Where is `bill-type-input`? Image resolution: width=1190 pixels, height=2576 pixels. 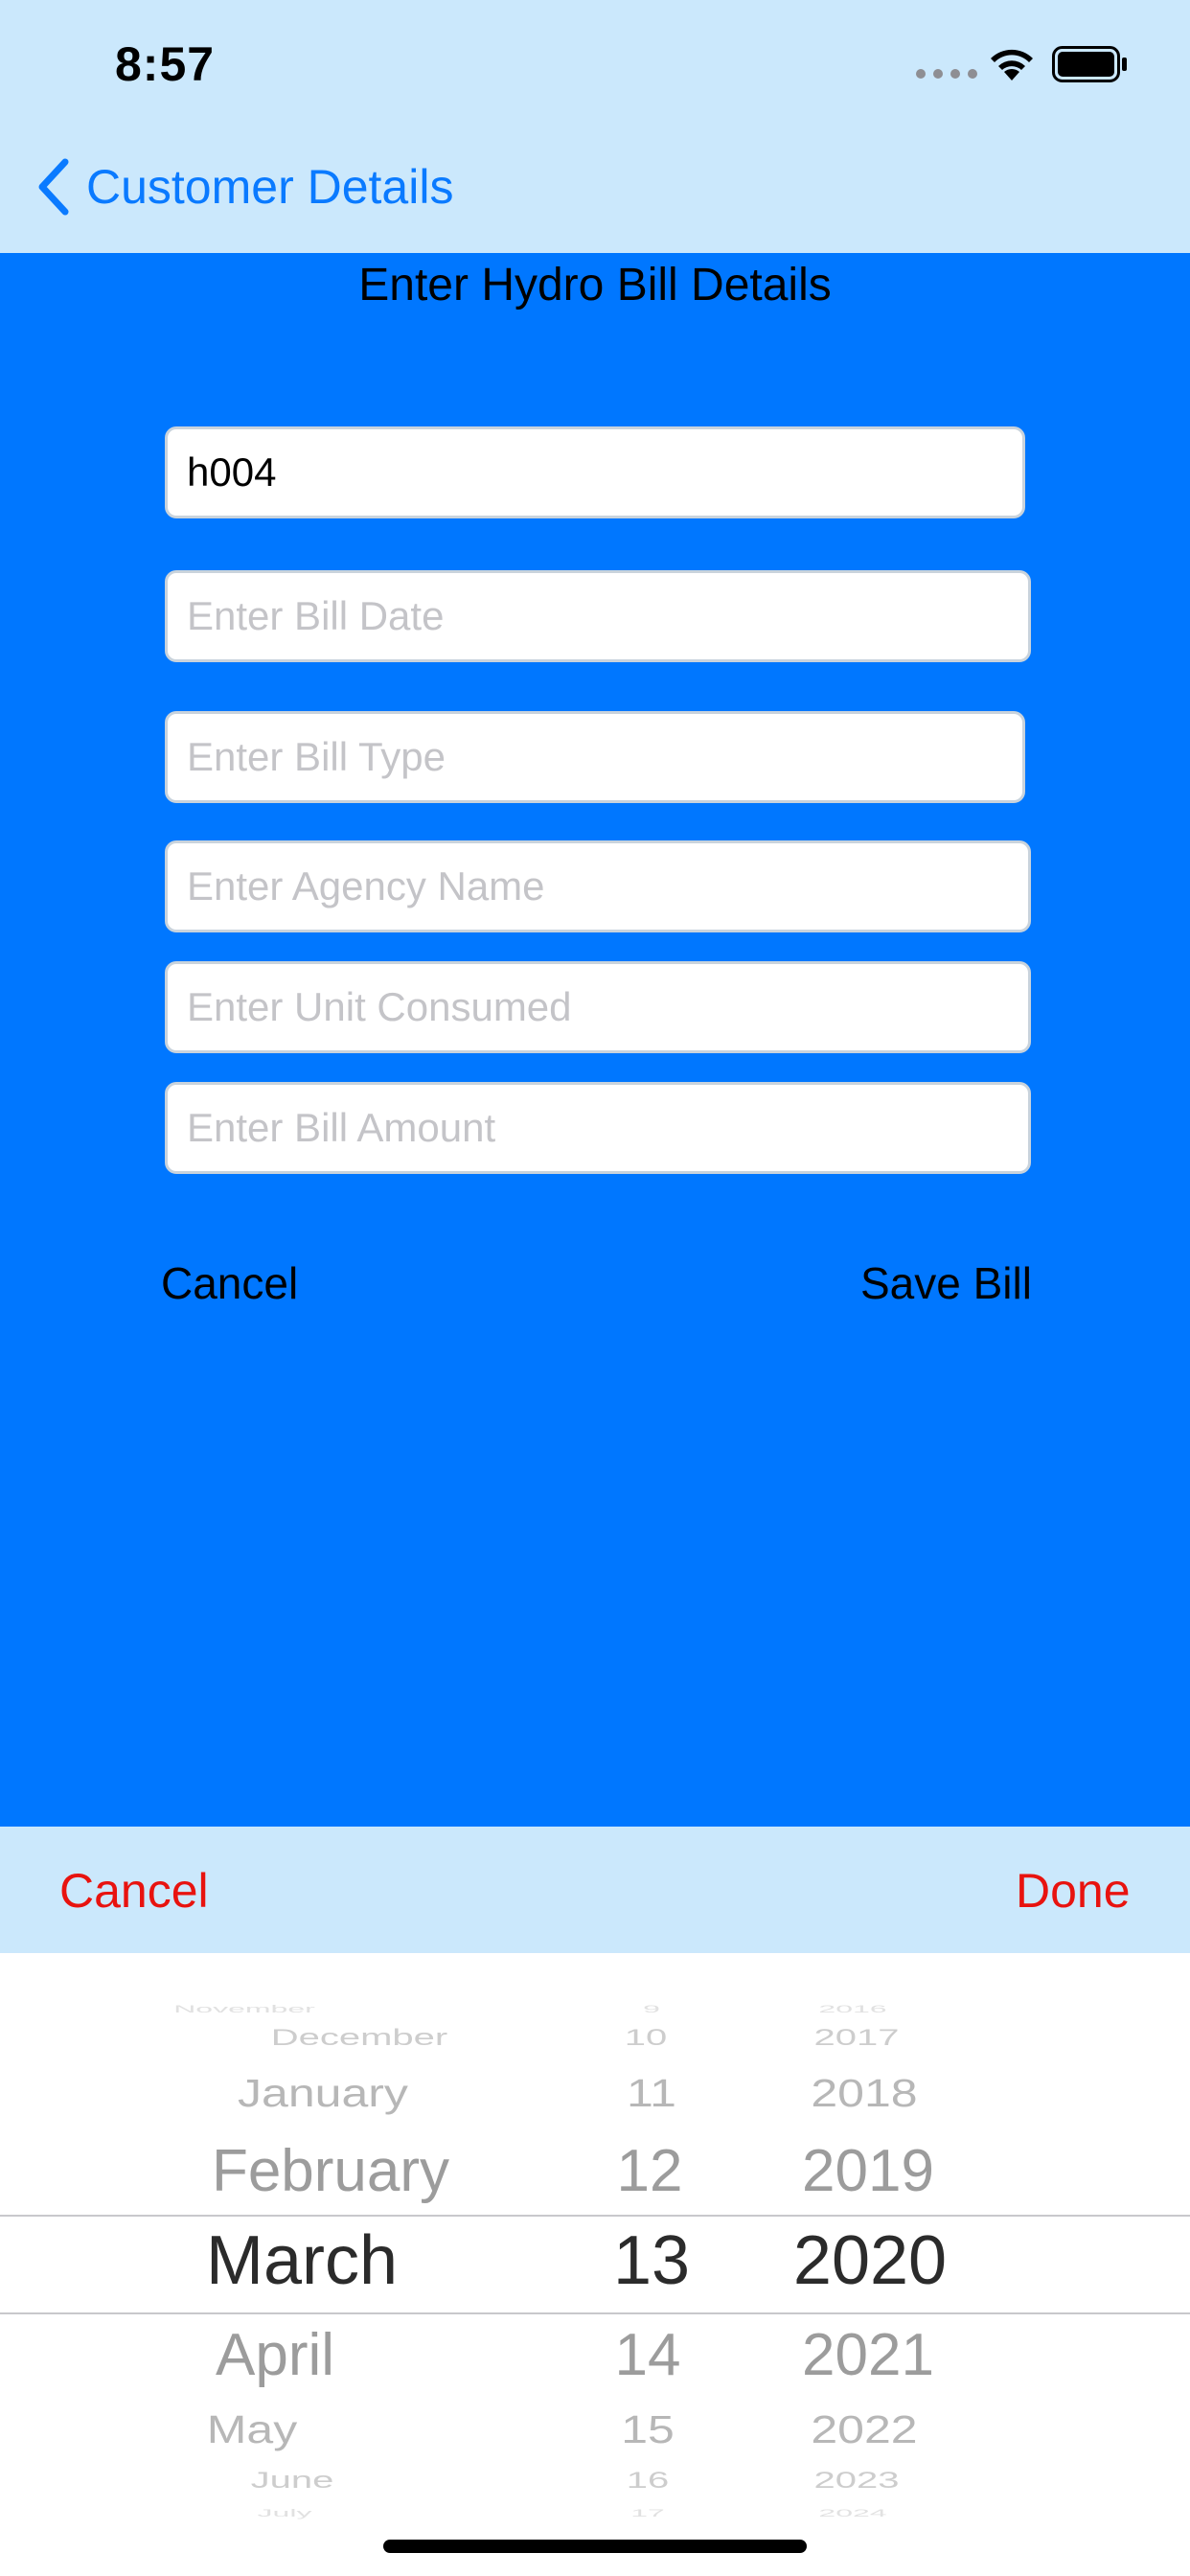
bill-type-input is located at coordinates (595, 757).